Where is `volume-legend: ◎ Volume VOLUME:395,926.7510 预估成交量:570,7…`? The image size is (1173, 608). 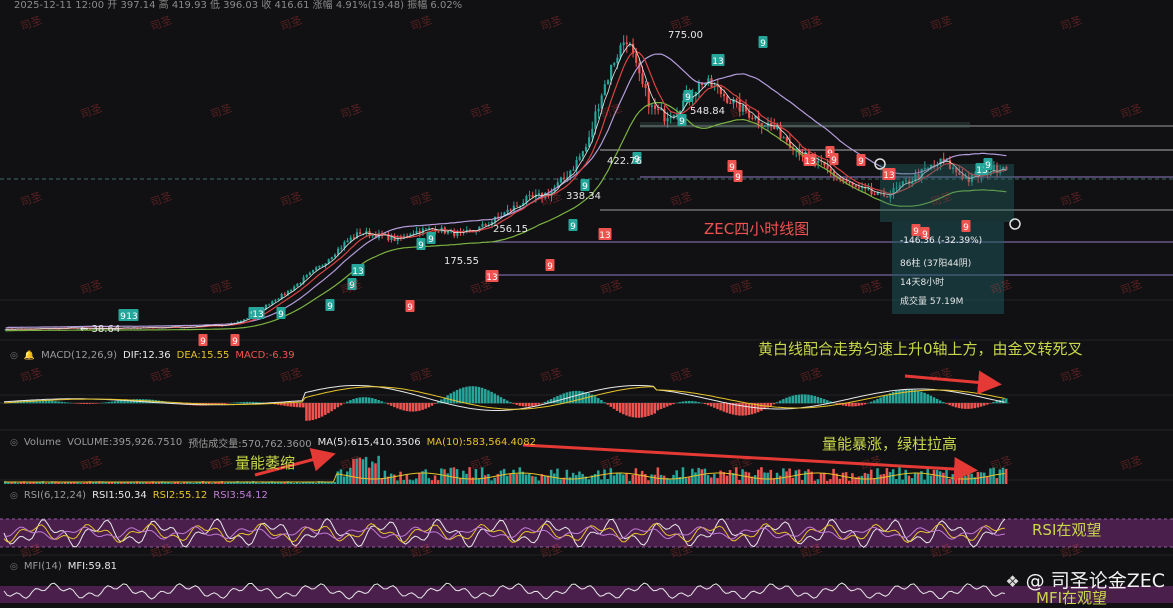
volume-legend: ◎ Volume VOLUME:395,926.7510 预估成交量:570,7… is located at coordinates (273, 442).